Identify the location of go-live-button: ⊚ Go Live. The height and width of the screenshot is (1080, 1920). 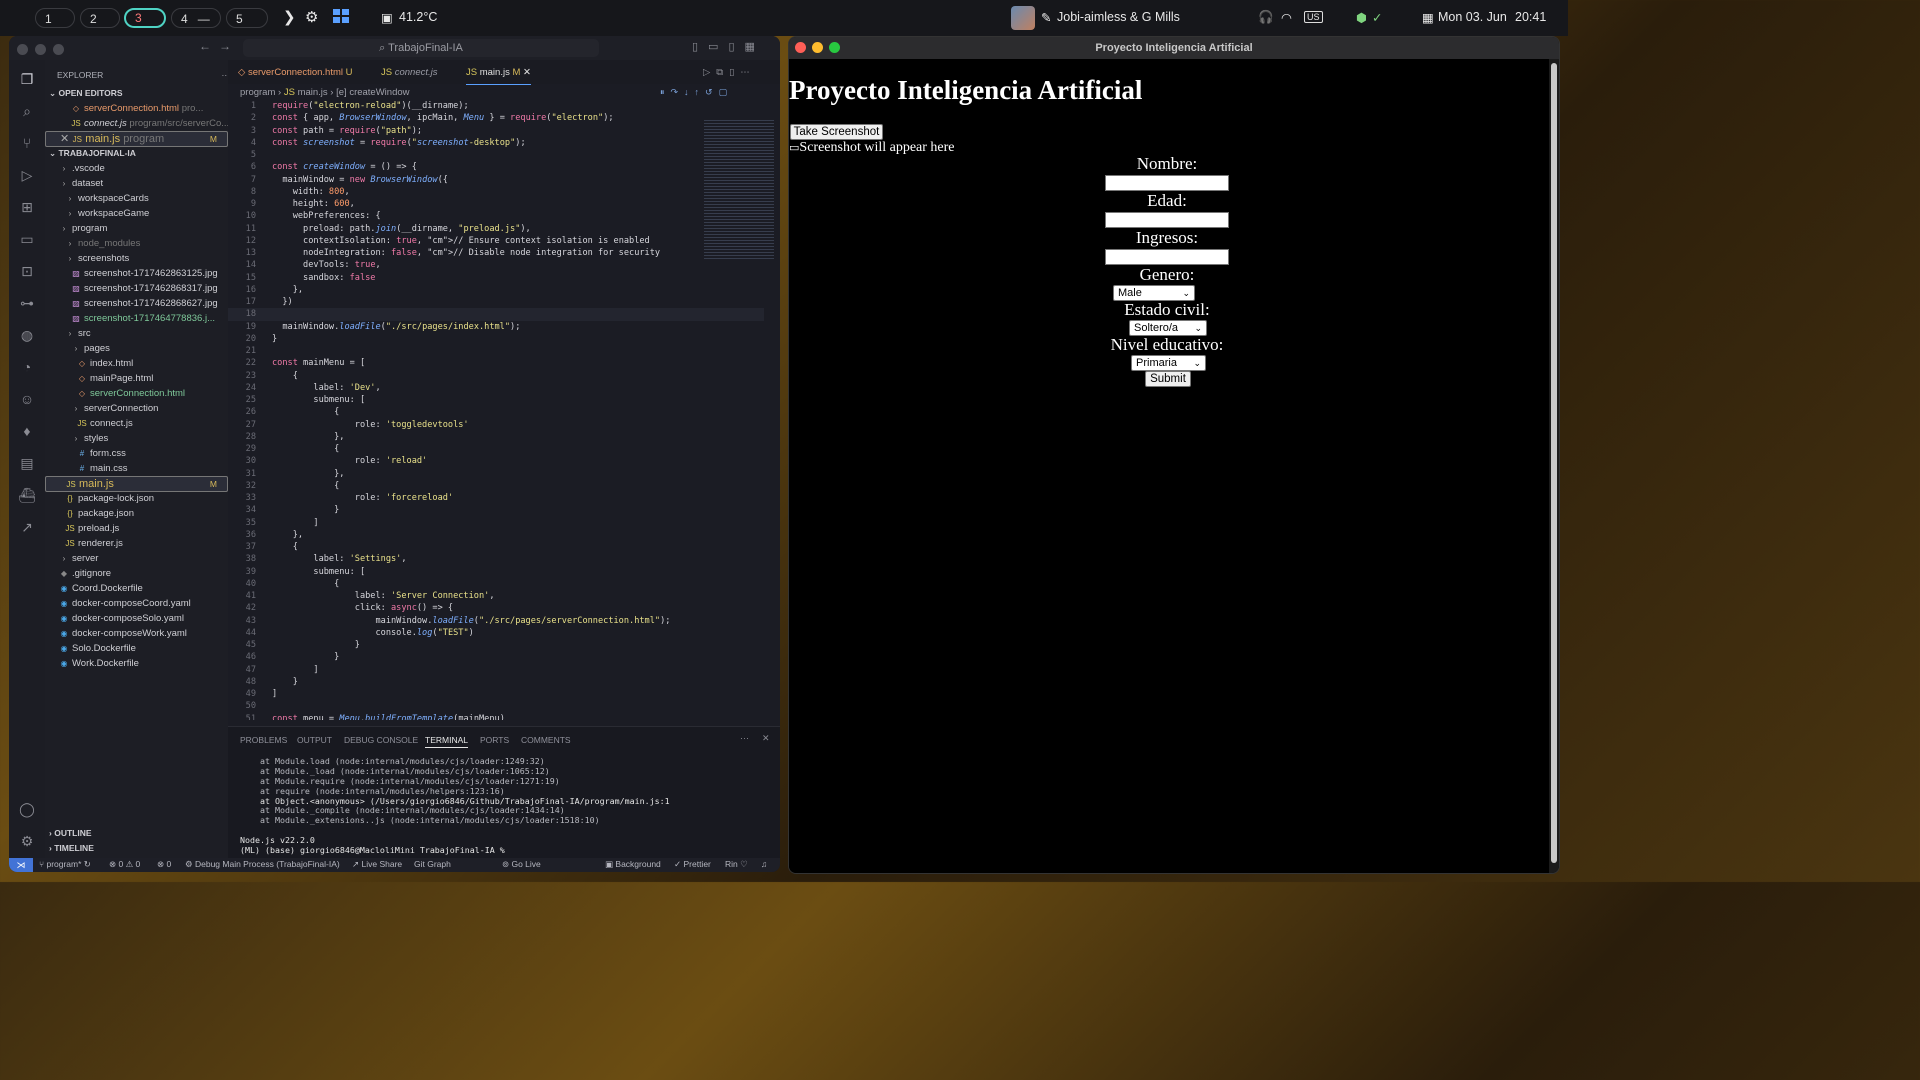
(521, 864).